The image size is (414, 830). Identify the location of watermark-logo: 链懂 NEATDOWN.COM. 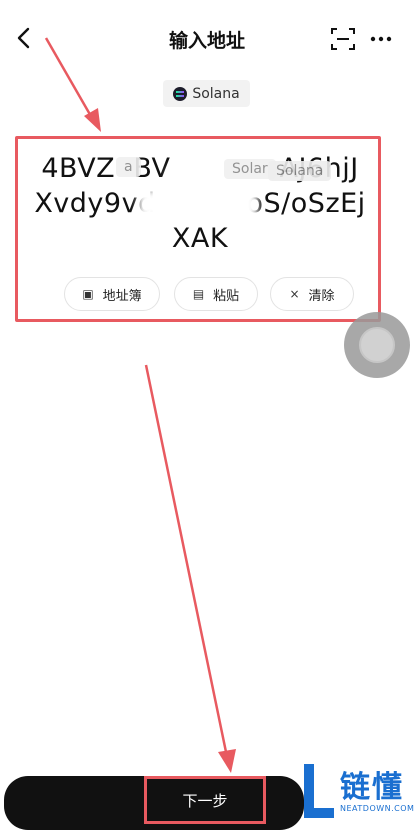
(357, 791).